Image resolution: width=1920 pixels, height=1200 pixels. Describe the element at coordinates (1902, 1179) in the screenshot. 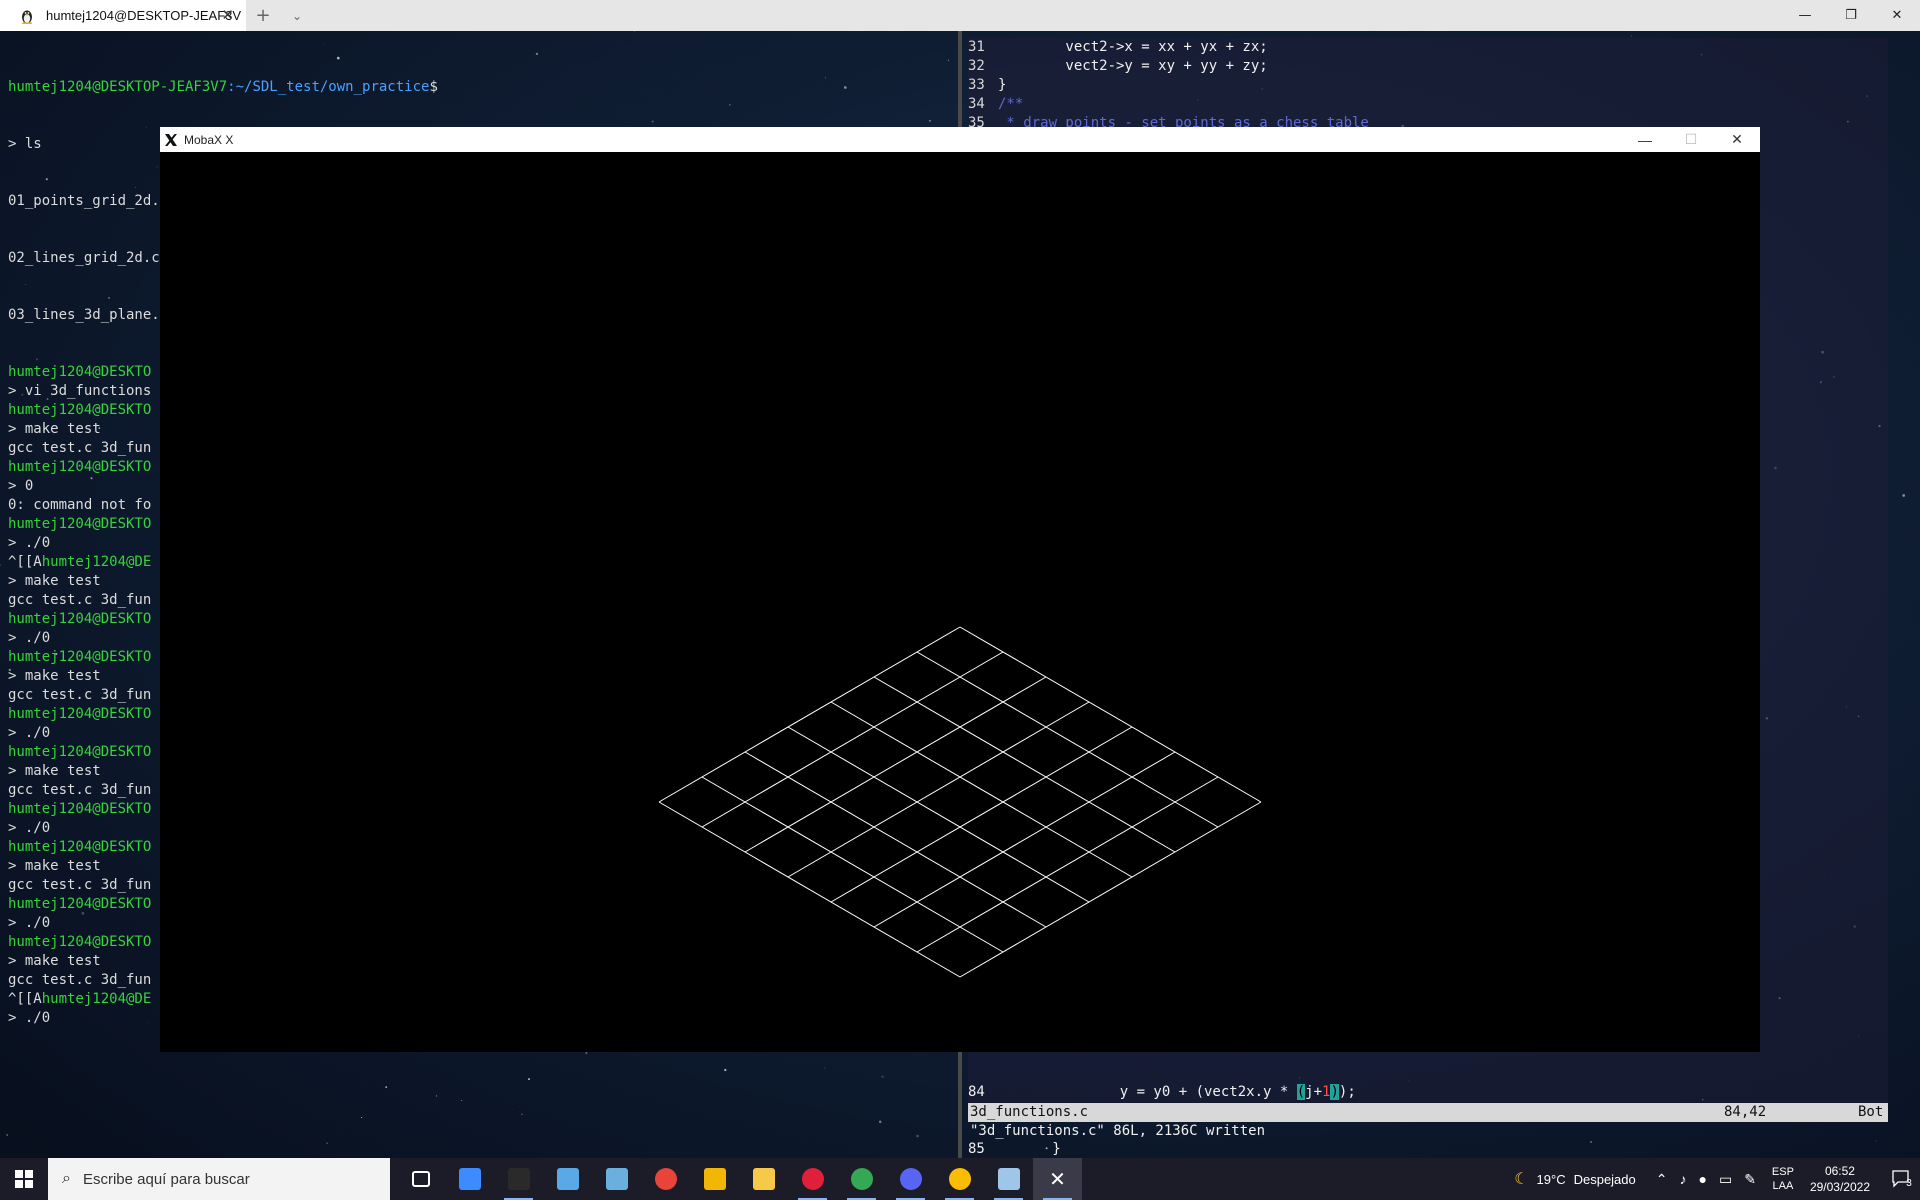

I see `notification-center: 3` at that location.